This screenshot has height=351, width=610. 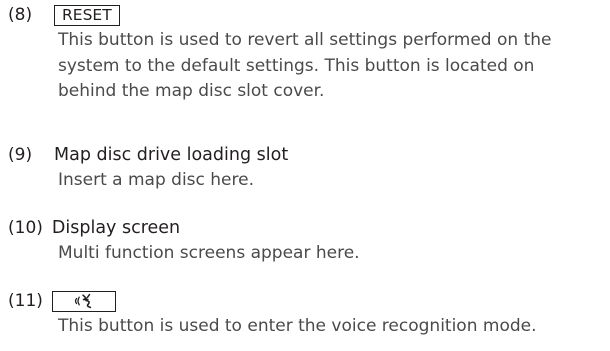 I want to click on entry-number: (9), so click(x=20, y=155).